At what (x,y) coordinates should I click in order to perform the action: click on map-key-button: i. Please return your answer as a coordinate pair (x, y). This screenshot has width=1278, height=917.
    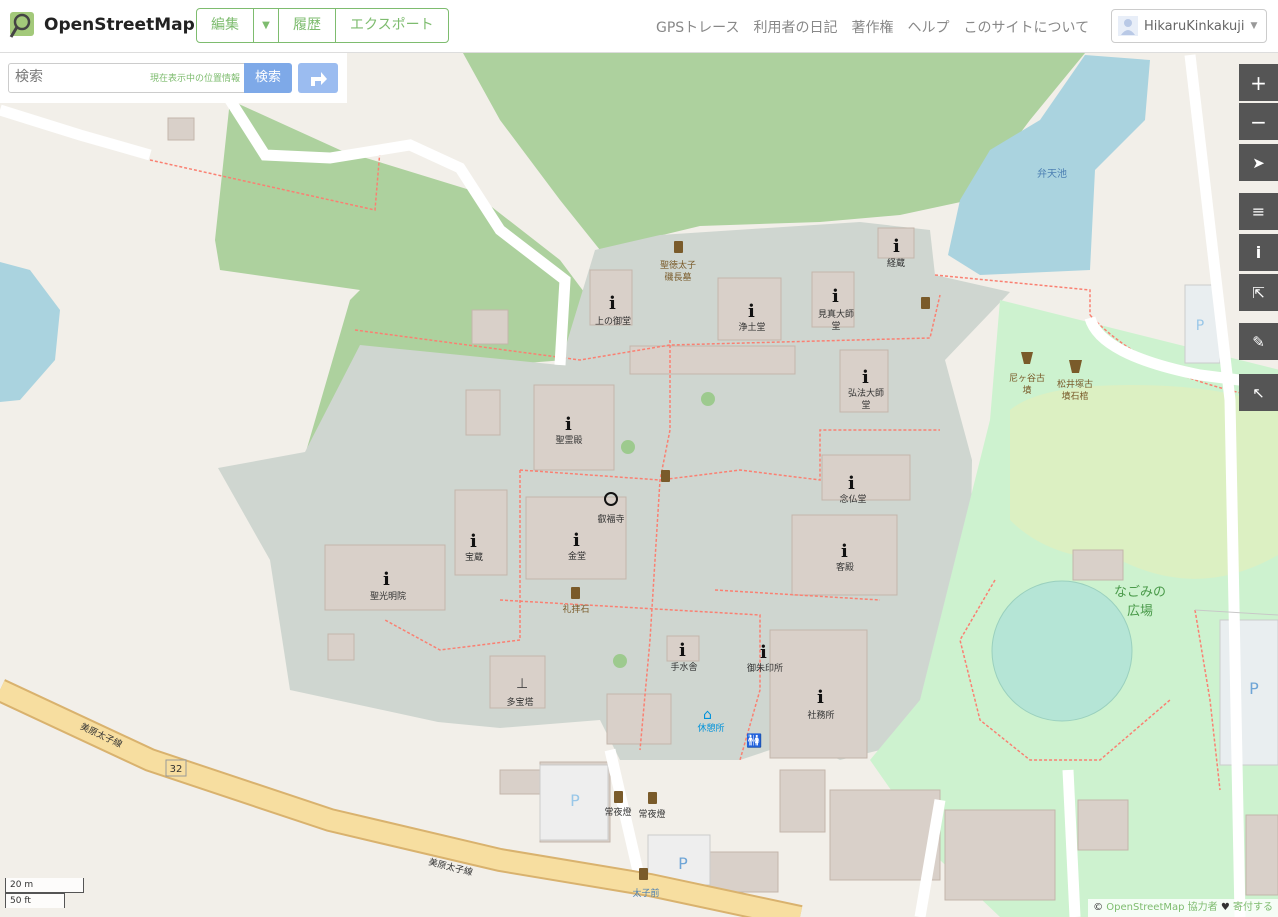
    Looking at the image, I should click on (1258, 252).